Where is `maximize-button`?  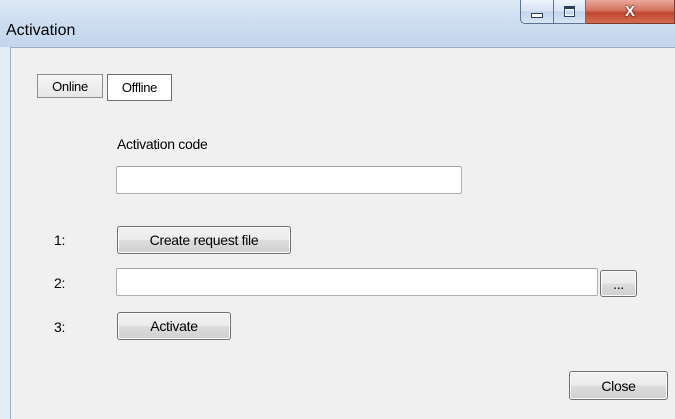
maximize-button is located at coordinates (570, 12).